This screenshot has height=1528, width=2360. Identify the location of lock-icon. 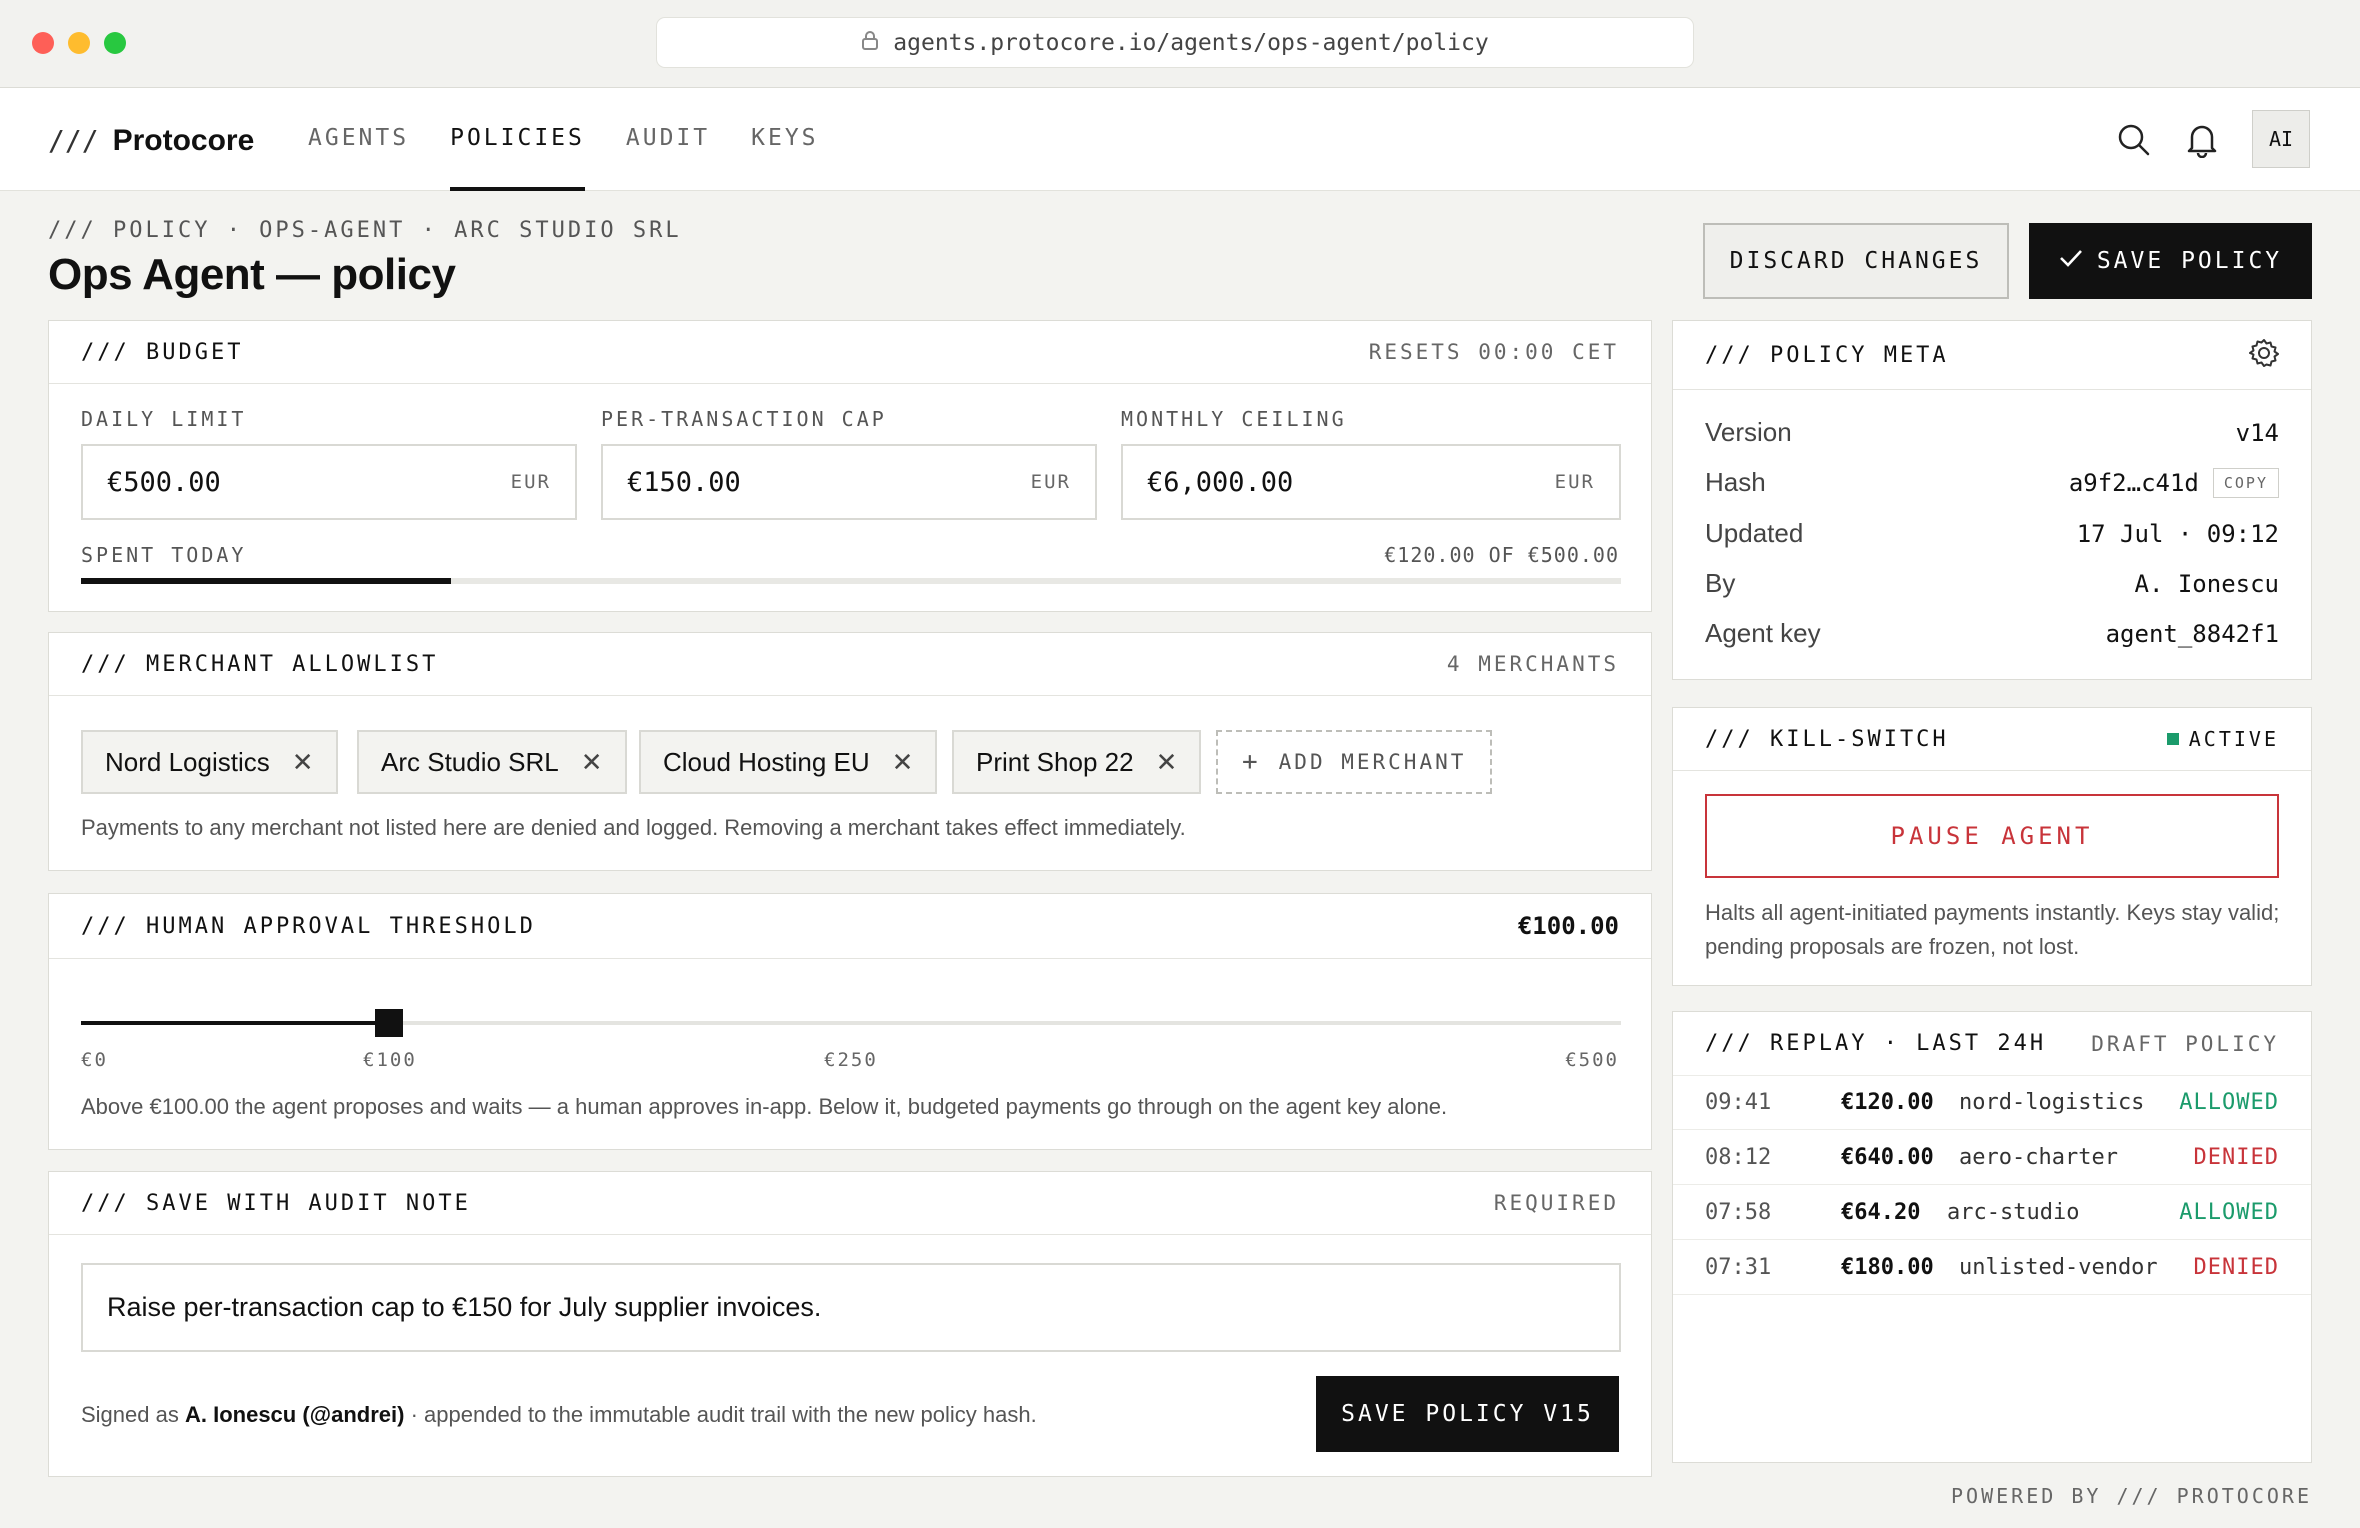
(870, 43).